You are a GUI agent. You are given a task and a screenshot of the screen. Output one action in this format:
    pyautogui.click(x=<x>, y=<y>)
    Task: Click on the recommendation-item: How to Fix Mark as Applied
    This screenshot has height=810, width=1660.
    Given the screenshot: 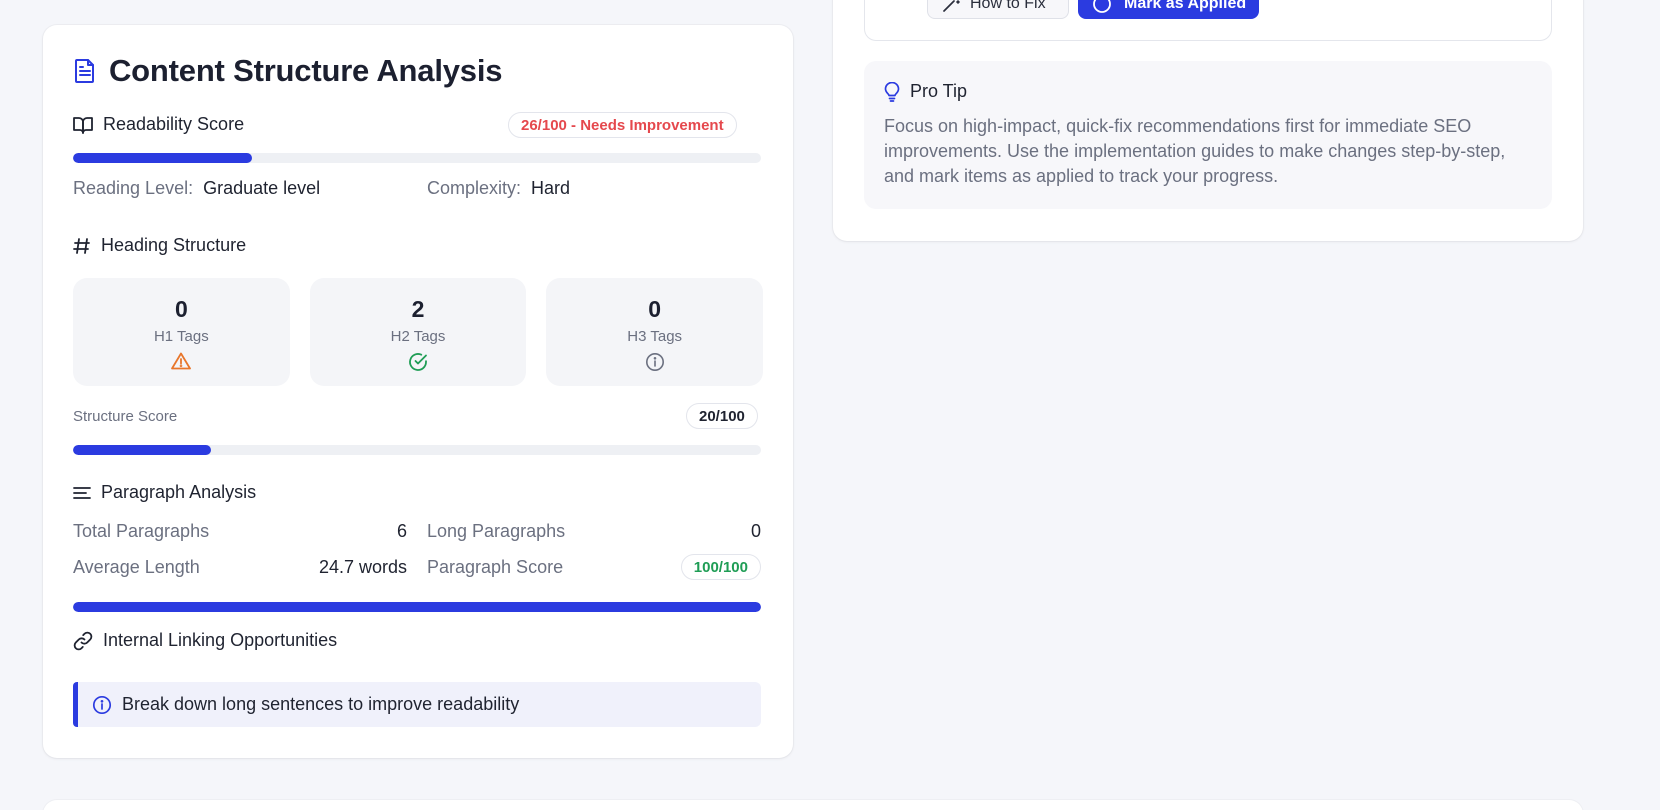 What is the action you would take?
    pyautogui.click(x=1208, y=20)
    